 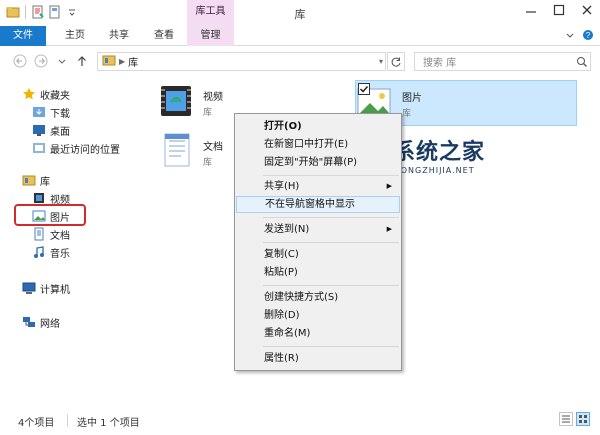 I want to click on nav-item-libraries: 库, so click(x=36, y=180).